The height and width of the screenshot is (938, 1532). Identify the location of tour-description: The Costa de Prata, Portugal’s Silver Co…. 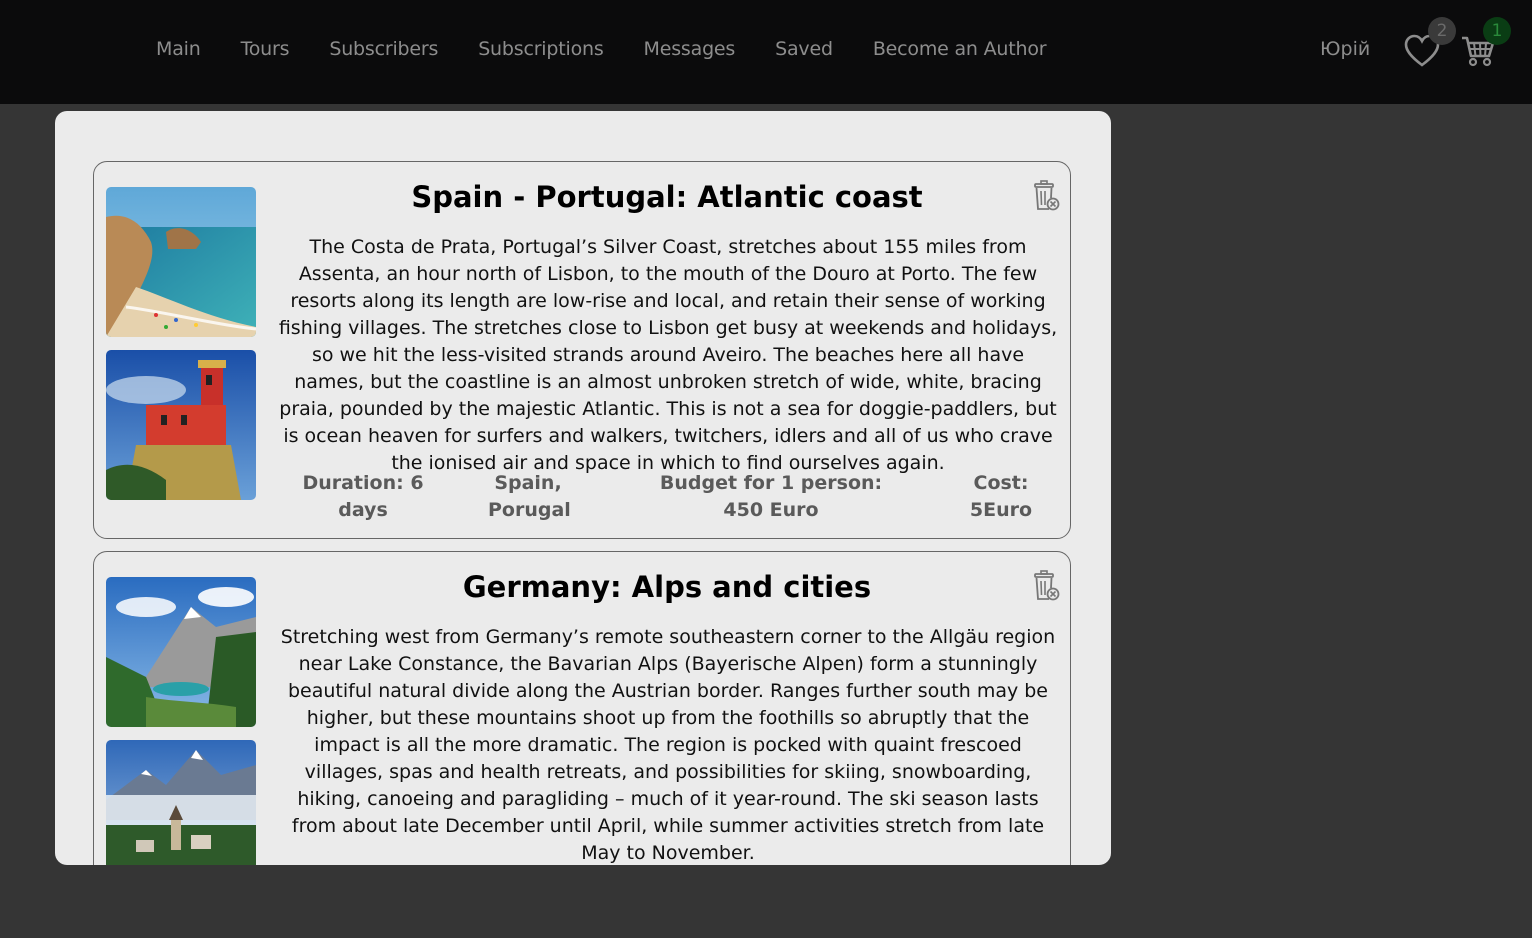
(668, 355).